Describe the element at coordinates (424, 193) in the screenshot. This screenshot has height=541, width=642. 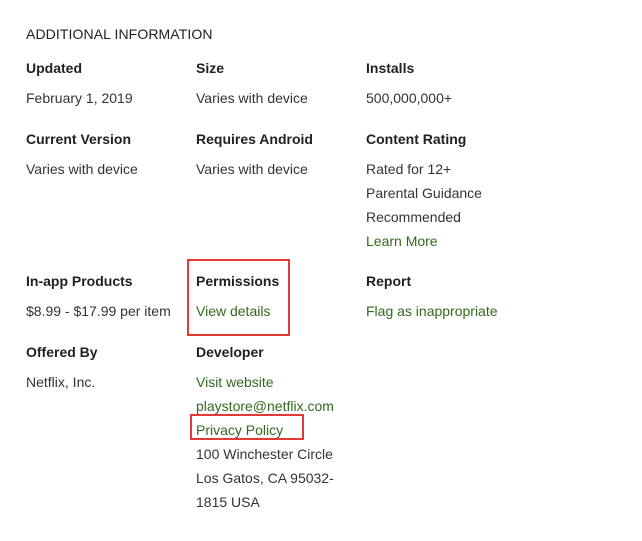
I see `content-rating-line: Parental Guidance` at that location.